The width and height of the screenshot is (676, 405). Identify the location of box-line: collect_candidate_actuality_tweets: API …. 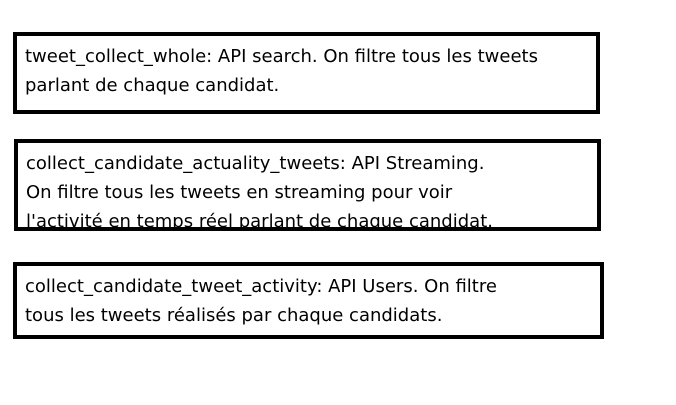
(255, 163).